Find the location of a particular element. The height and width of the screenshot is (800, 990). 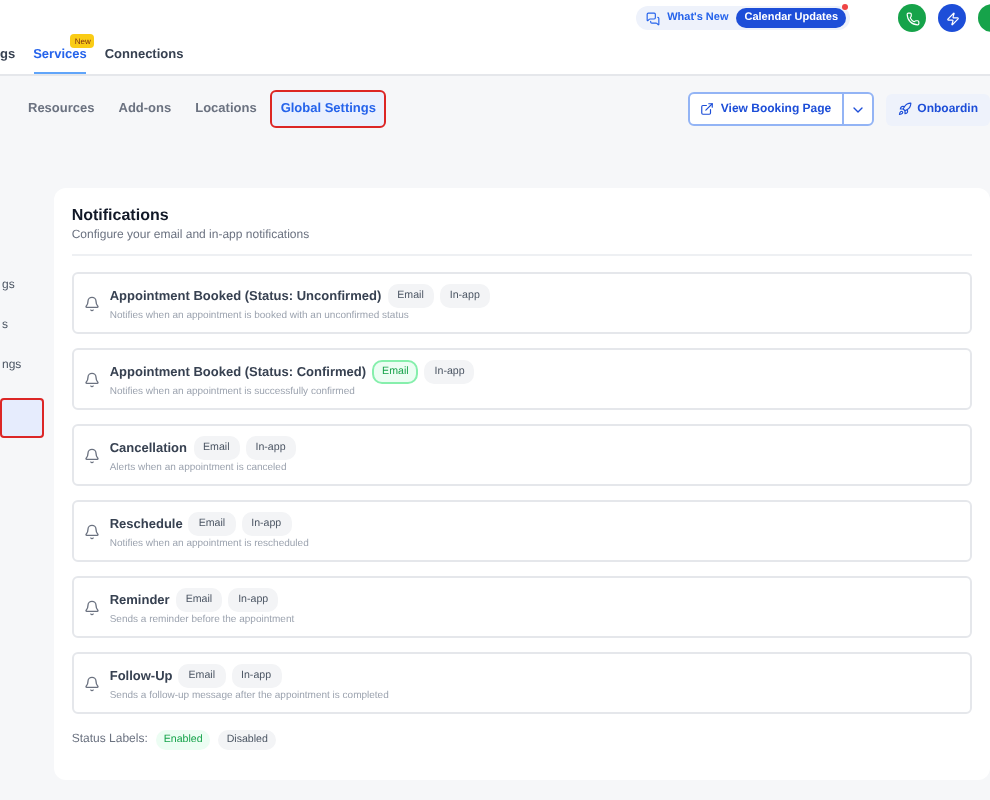

chat-icon is located at coordinates (652, 18).